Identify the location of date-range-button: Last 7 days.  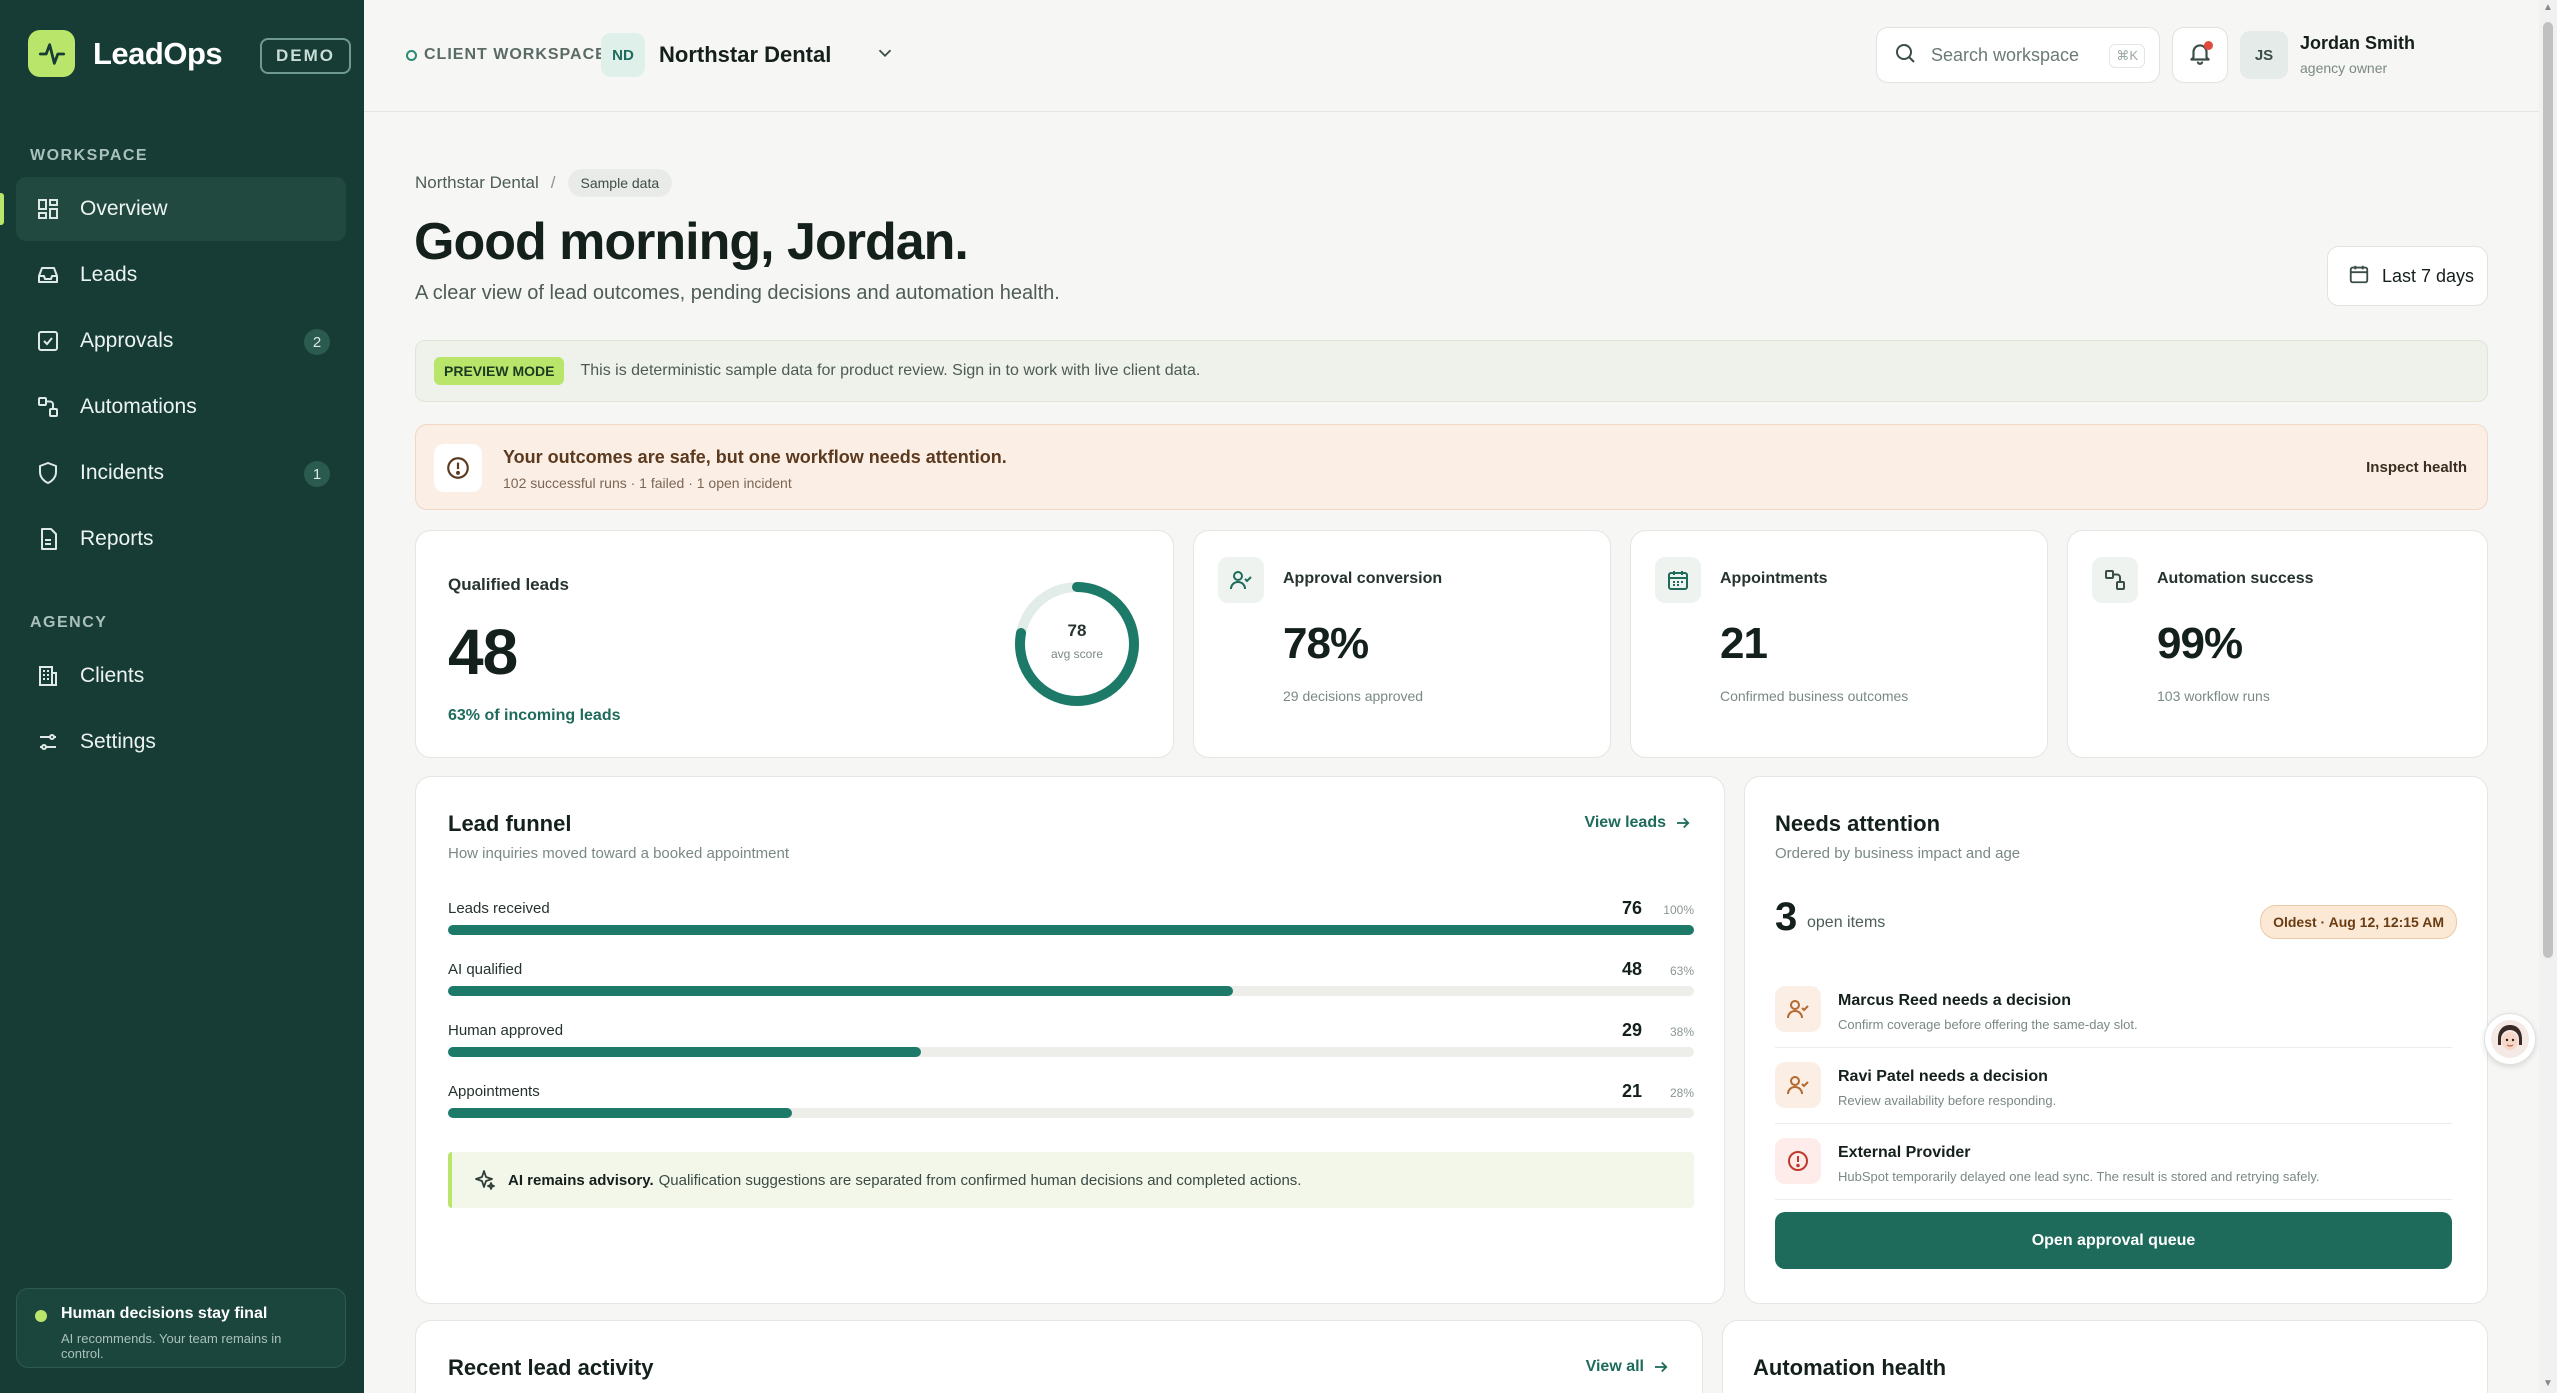
(2407, 276).